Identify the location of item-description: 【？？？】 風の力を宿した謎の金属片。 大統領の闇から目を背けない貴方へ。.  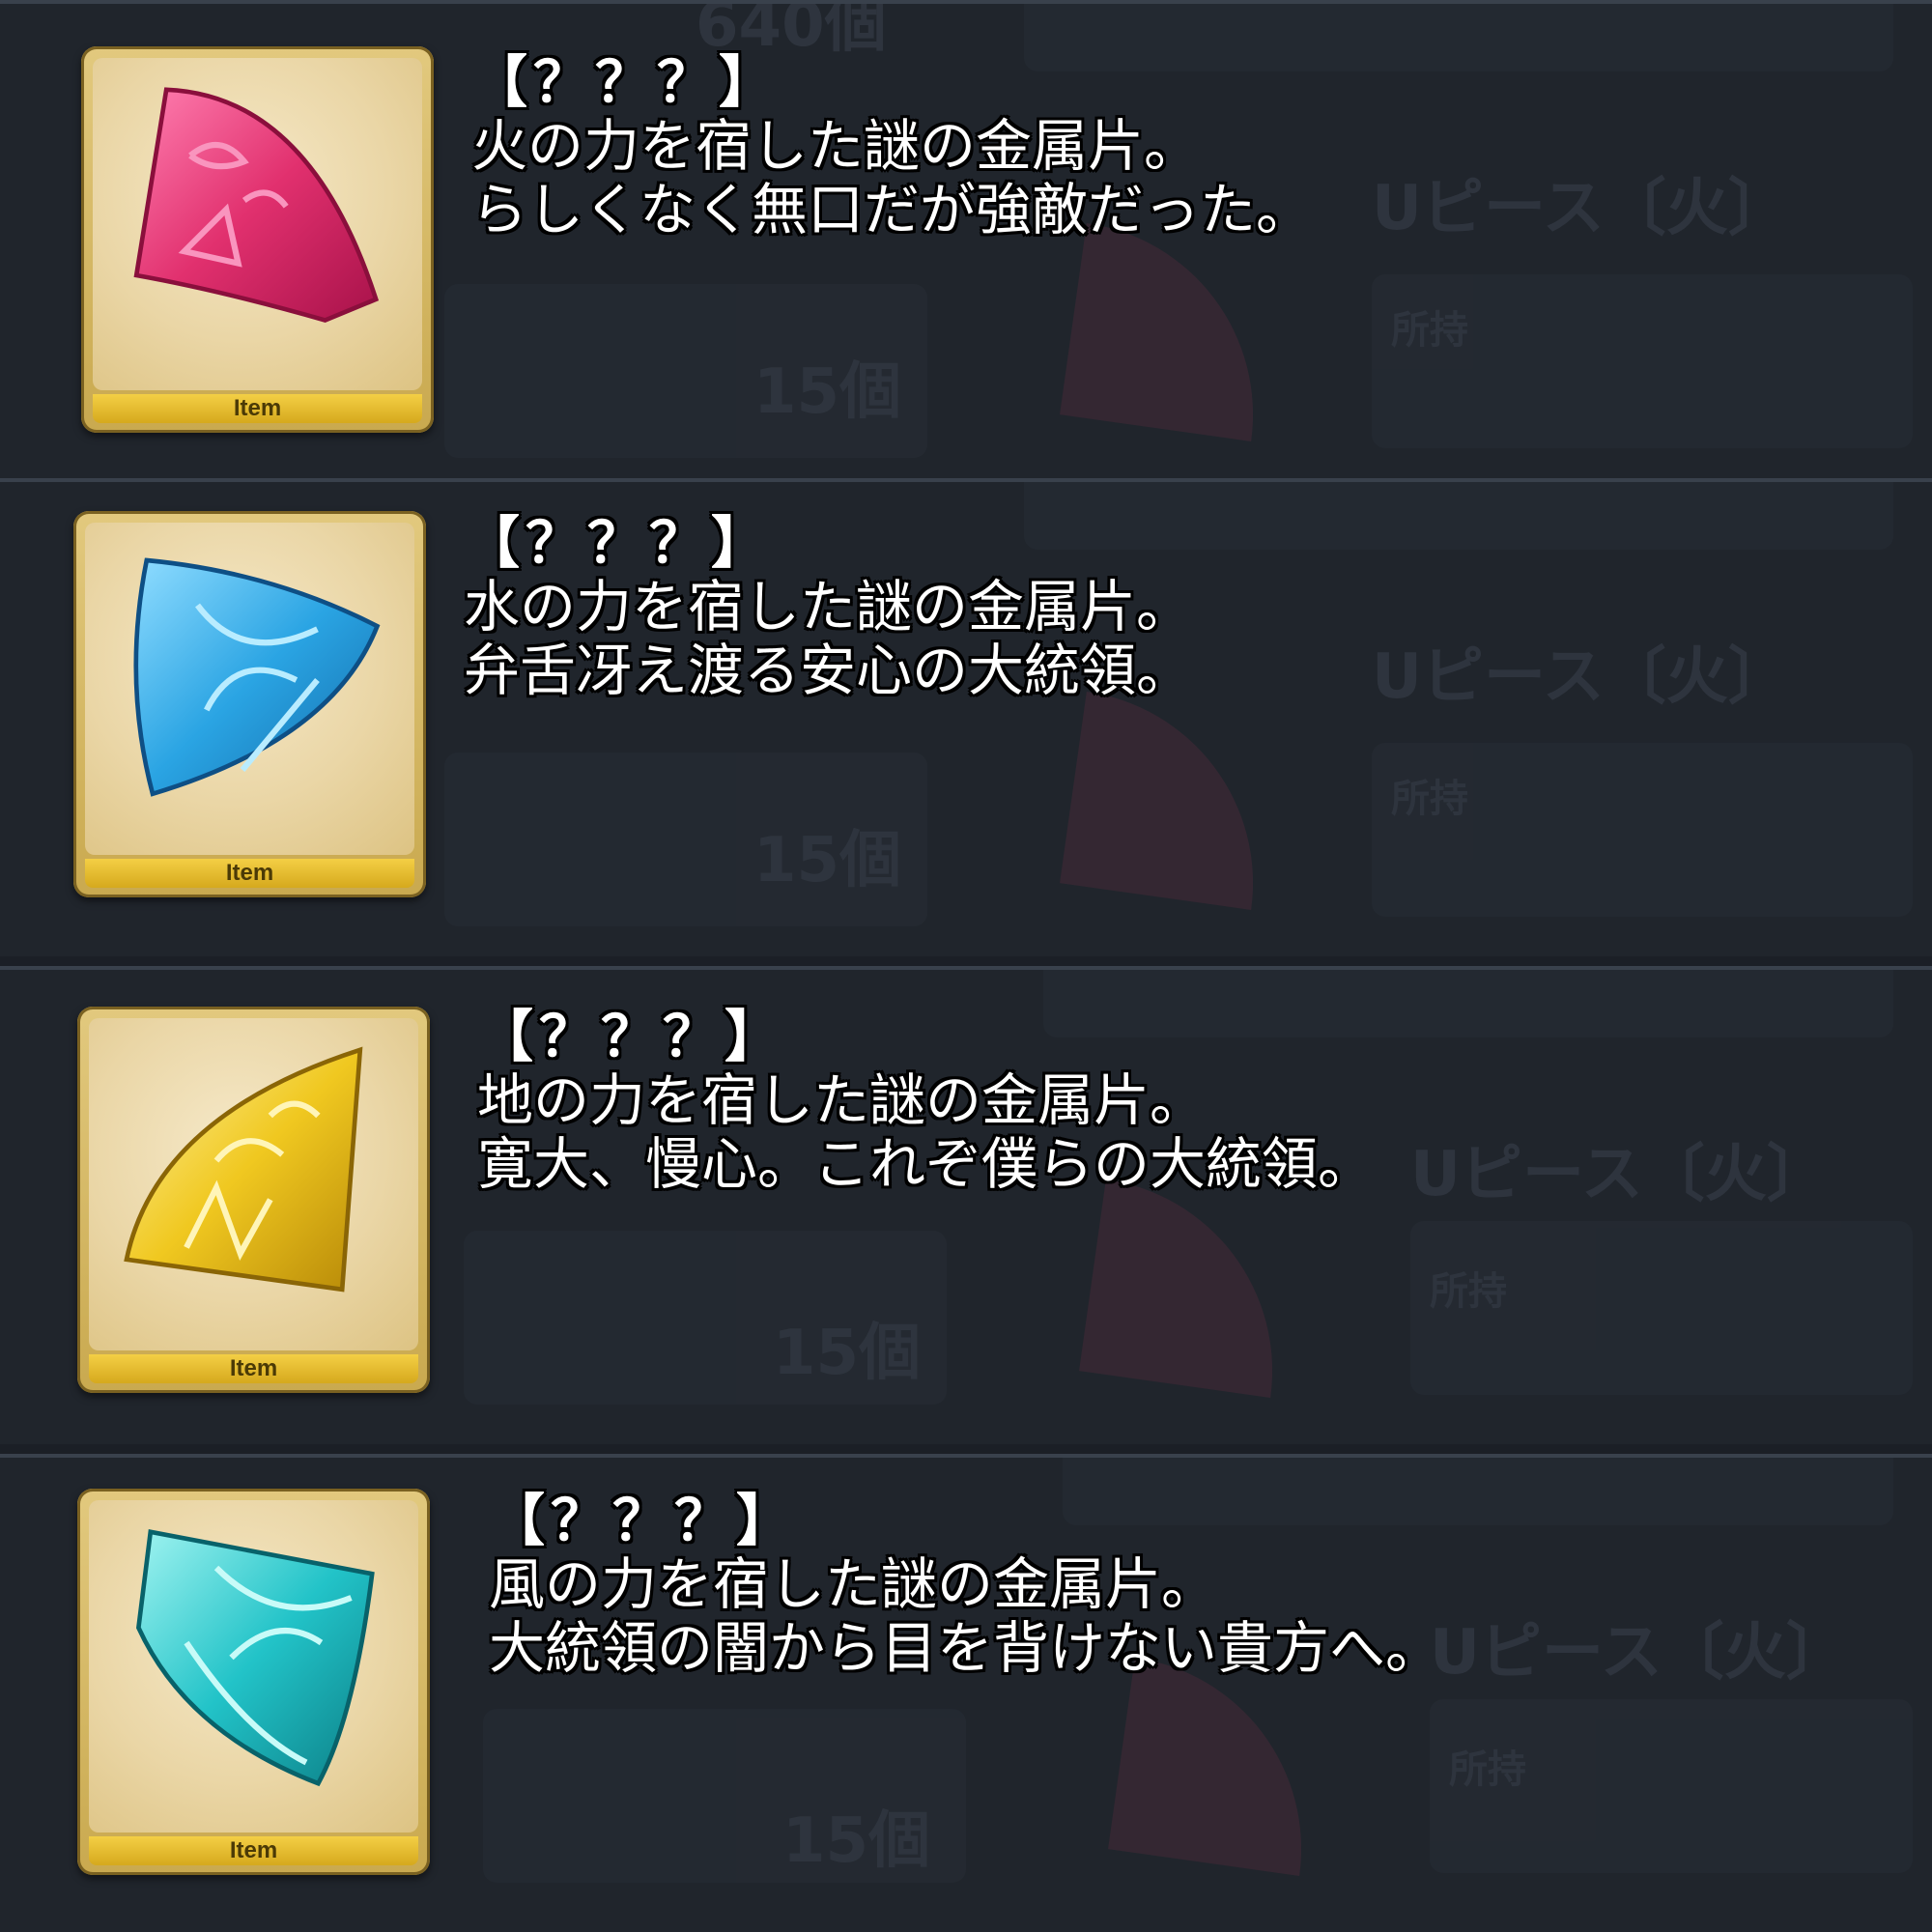
(965, 1584).